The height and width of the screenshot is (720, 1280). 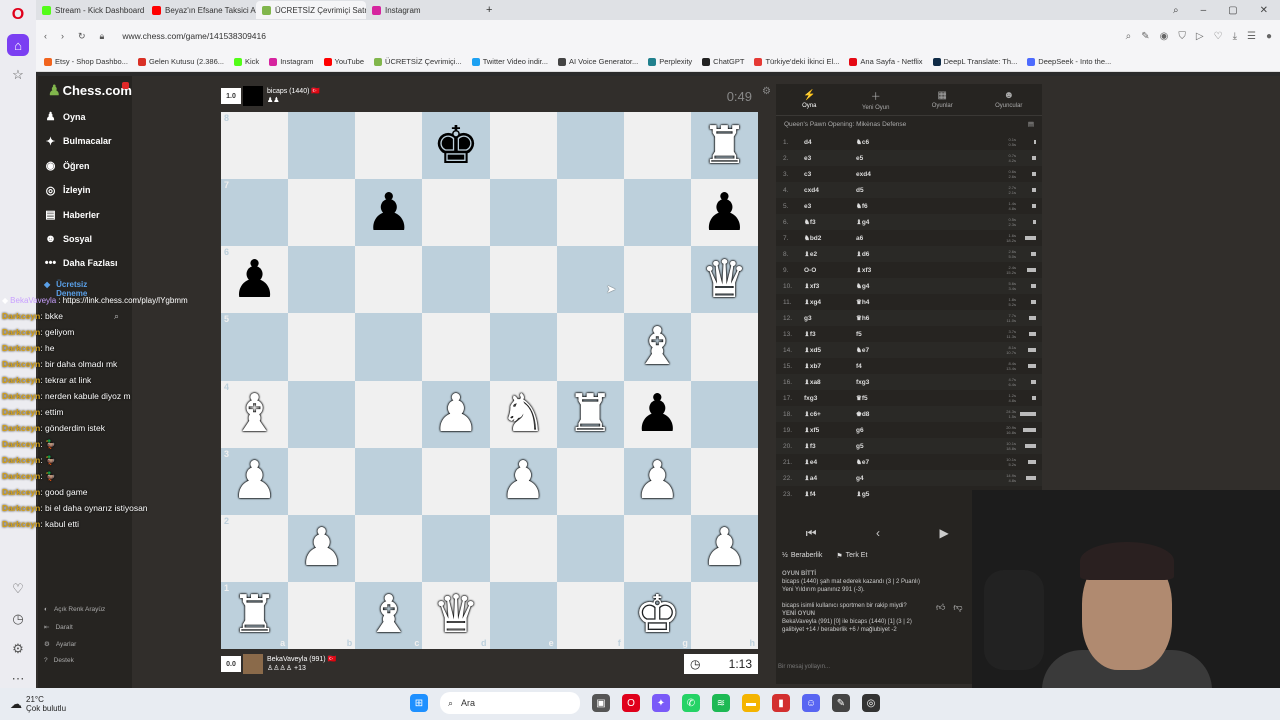 I want to click on square-g8, so click(x=657, y=146).